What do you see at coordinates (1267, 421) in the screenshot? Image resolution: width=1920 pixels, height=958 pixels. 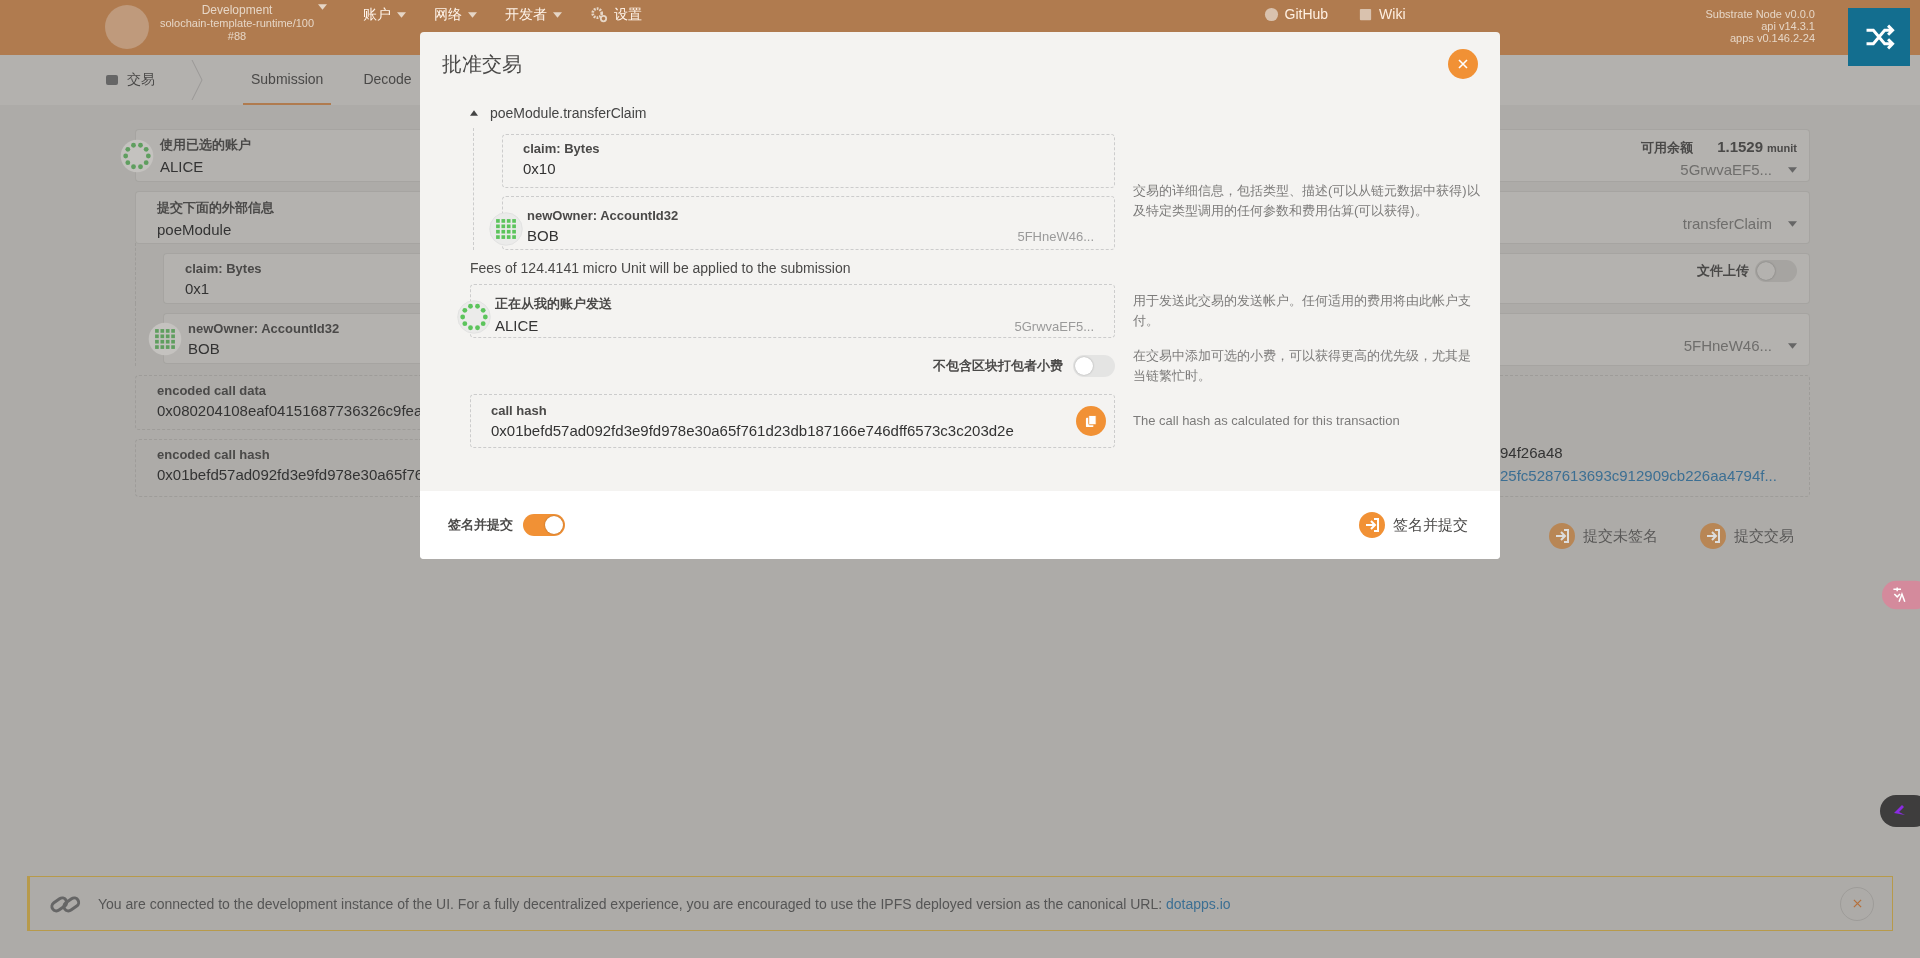 I see `help-text: The call hash as calculated for this transaction` at bounding box center [1267, 421].